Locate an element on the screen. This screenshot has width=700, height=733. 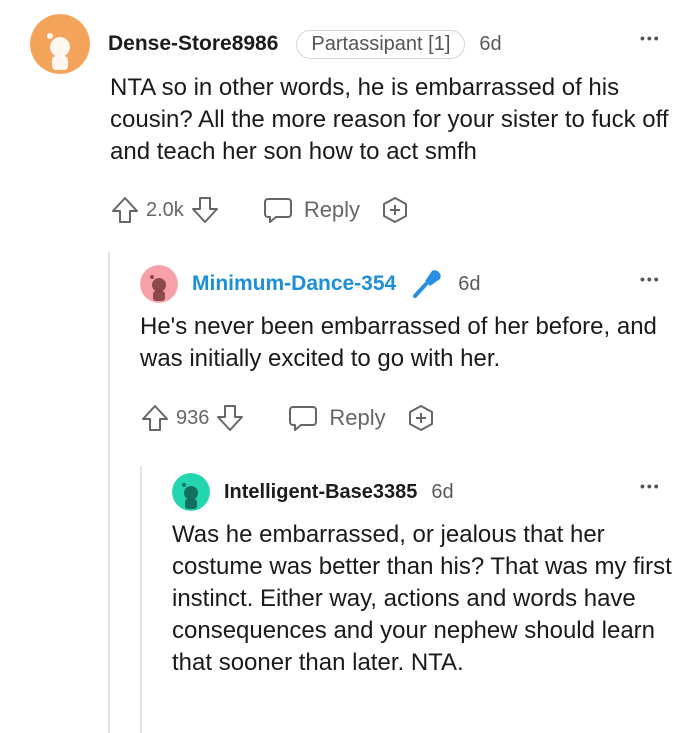
comment-actions: 936 Reply is located at coordinates (288, 418).